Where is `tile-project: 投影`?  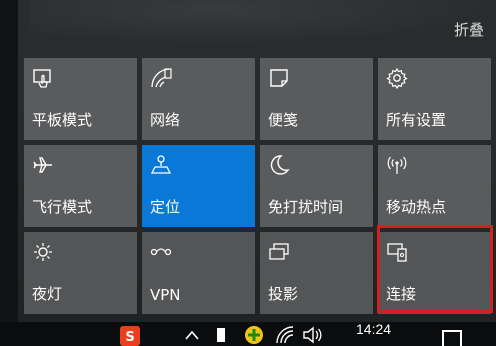 tile-project: 投影 is located at coordinates (316, 273).